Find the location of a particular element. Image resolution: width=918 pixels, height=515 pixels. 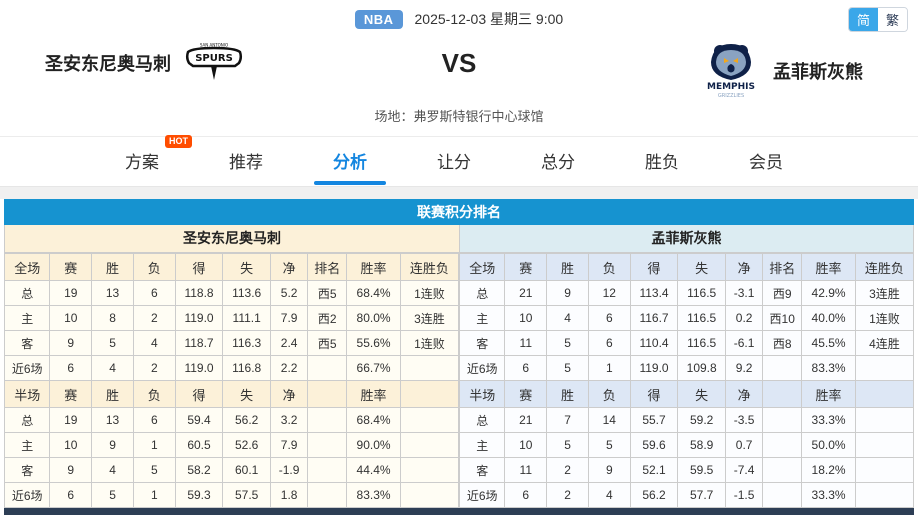

home-team-title: 圣安东尼奥马刺 is located at coordinates (231, 239).